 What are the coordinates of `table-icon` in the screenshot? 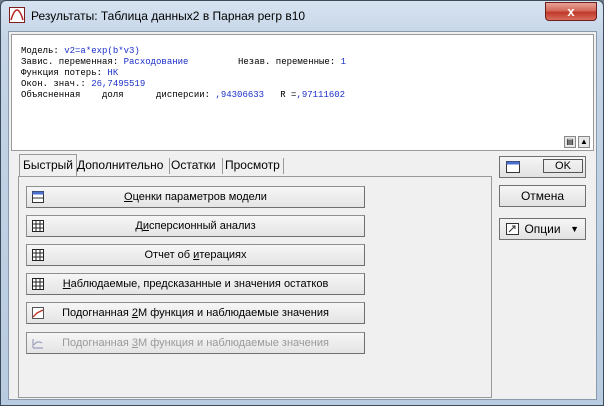 It's located at (38, 197).